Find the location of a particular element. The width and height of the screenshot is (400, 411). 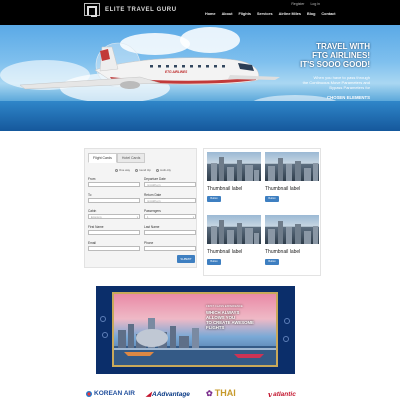

subtext-line: Bypass Parameters for is located at coordinates (349, 87).